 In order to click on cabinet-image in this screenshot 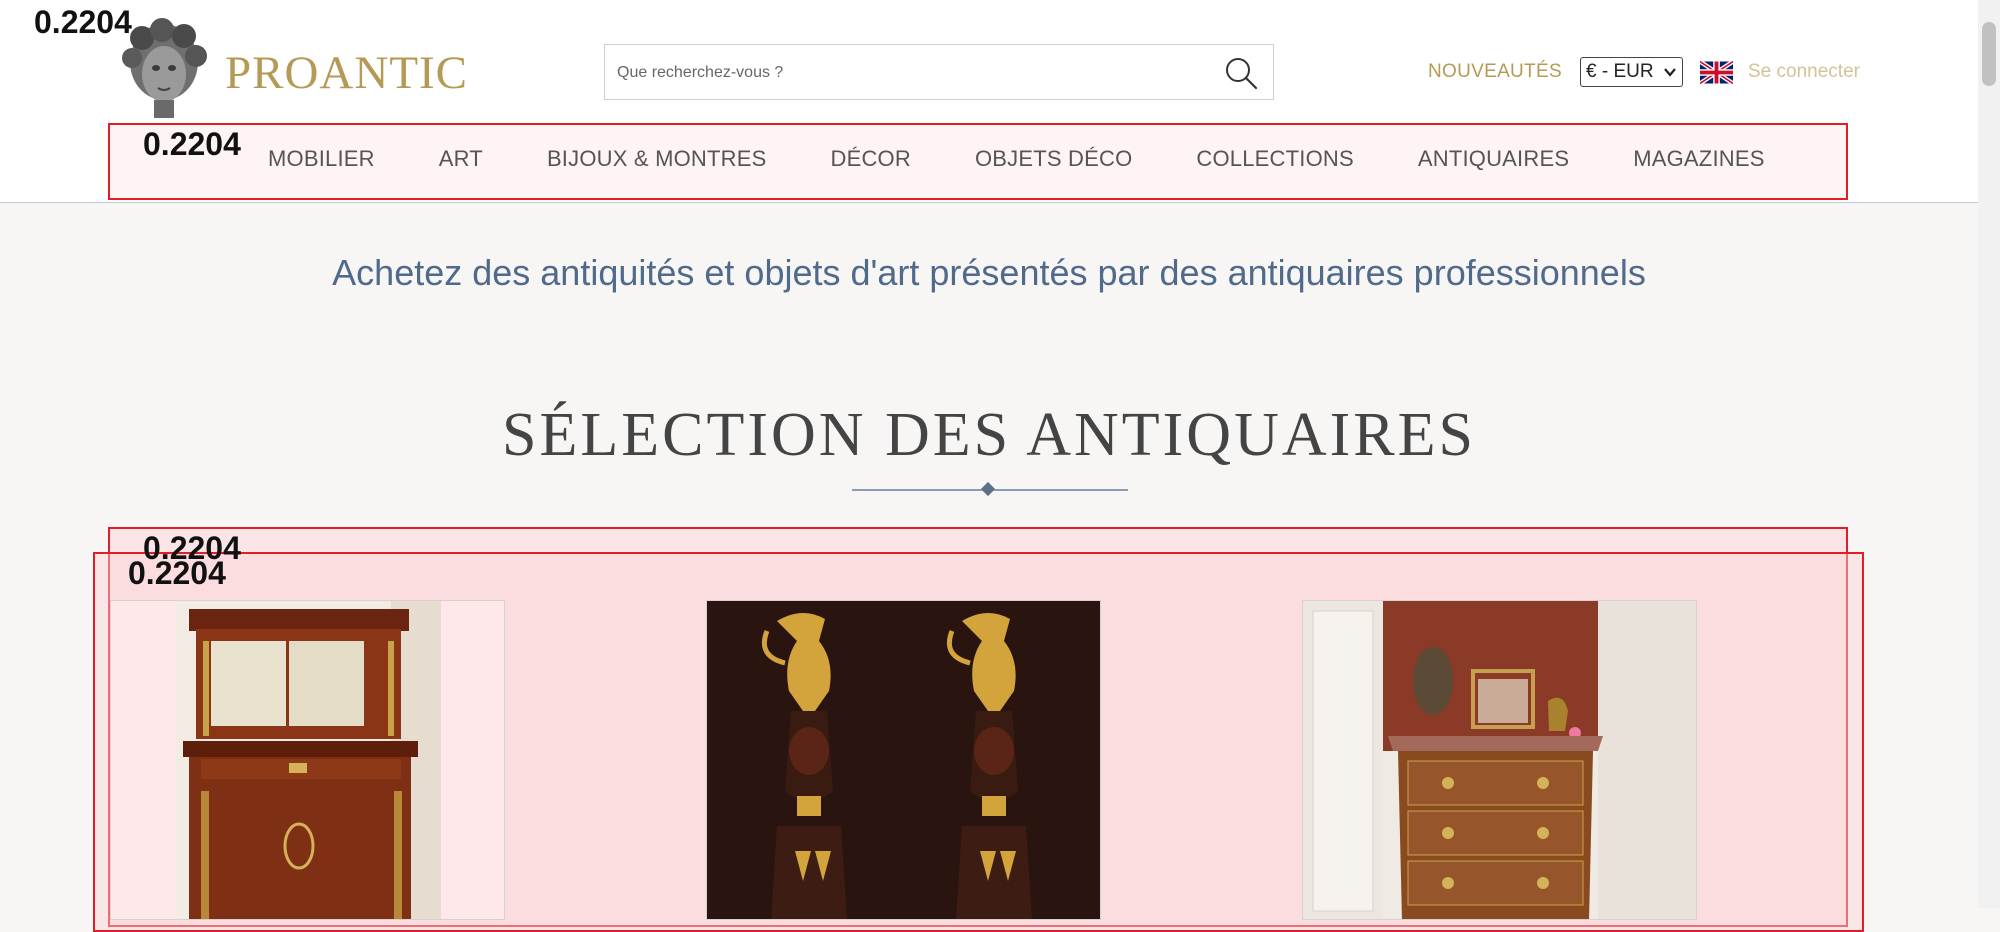, I will do `click(308, 760)`.